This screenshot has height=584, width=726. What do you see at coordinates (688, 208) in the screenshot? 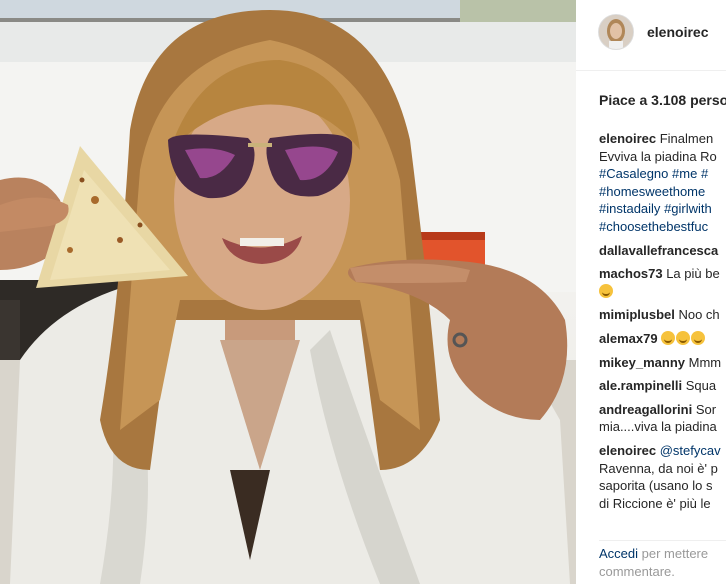
I see `hashtag-link: #girlwith` at bounding box center [688, 208].